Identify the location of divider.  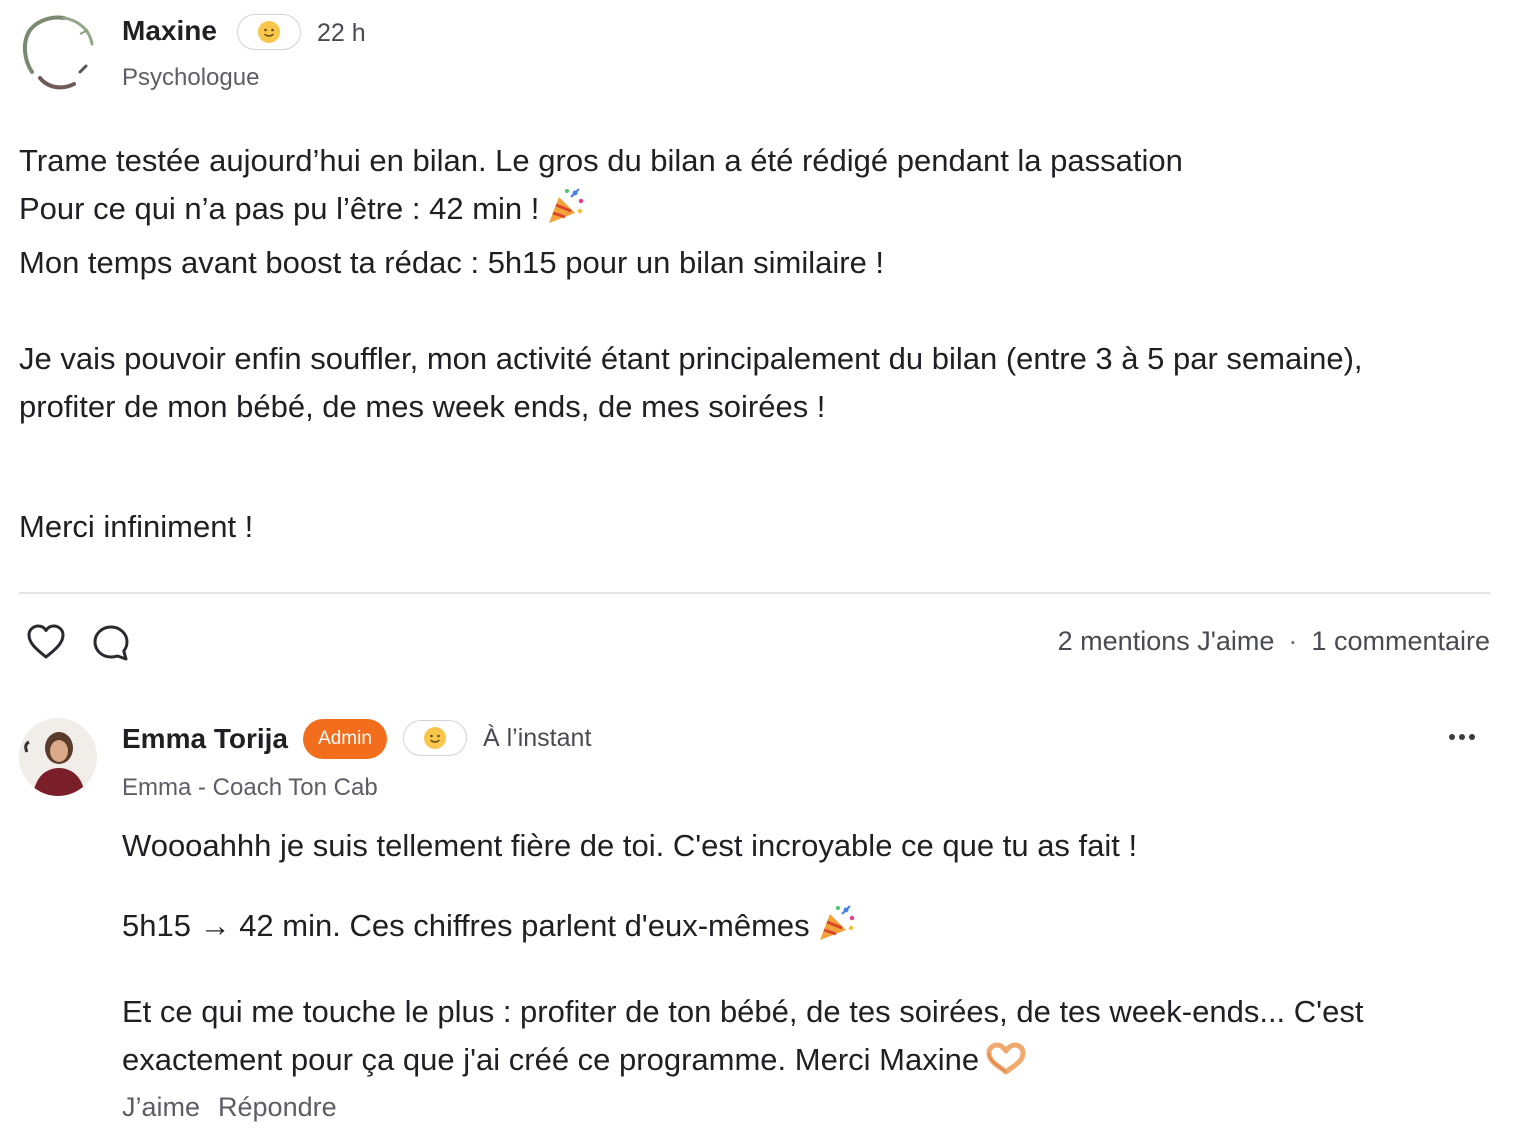
(754, 593).